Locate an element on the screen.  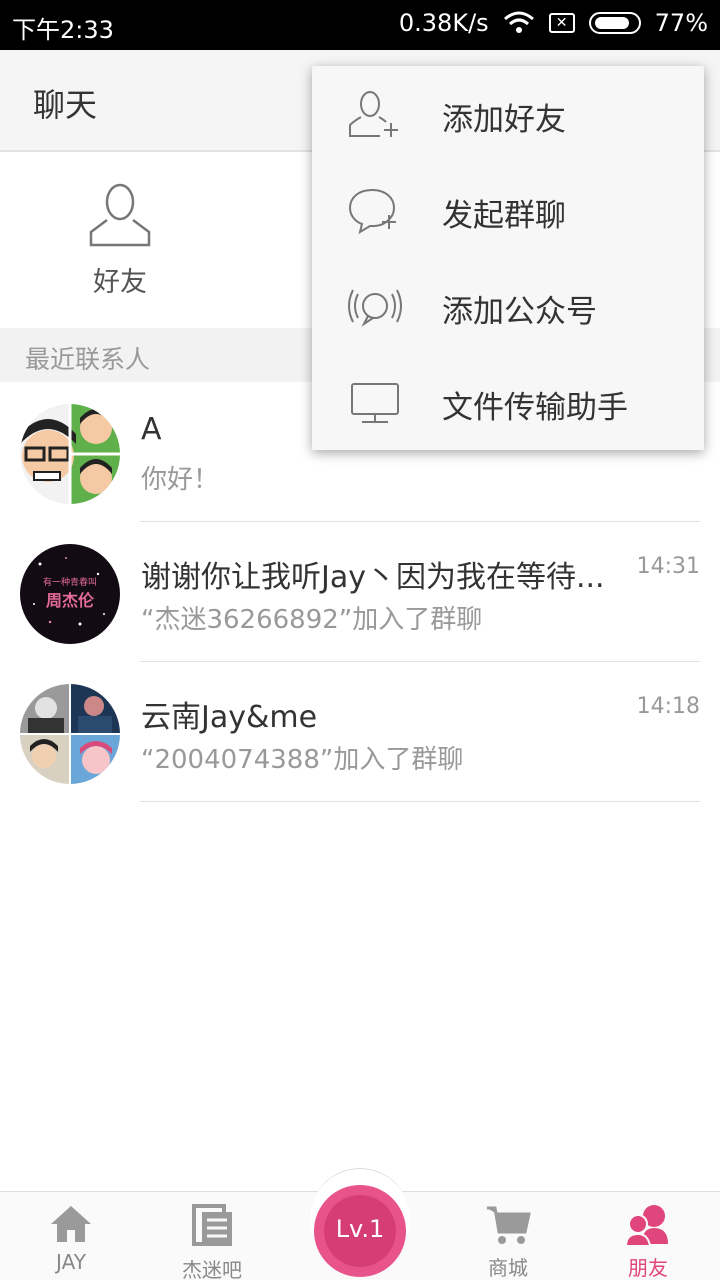
network-speed: 0.38K/s is located at coordinates (443, 23).